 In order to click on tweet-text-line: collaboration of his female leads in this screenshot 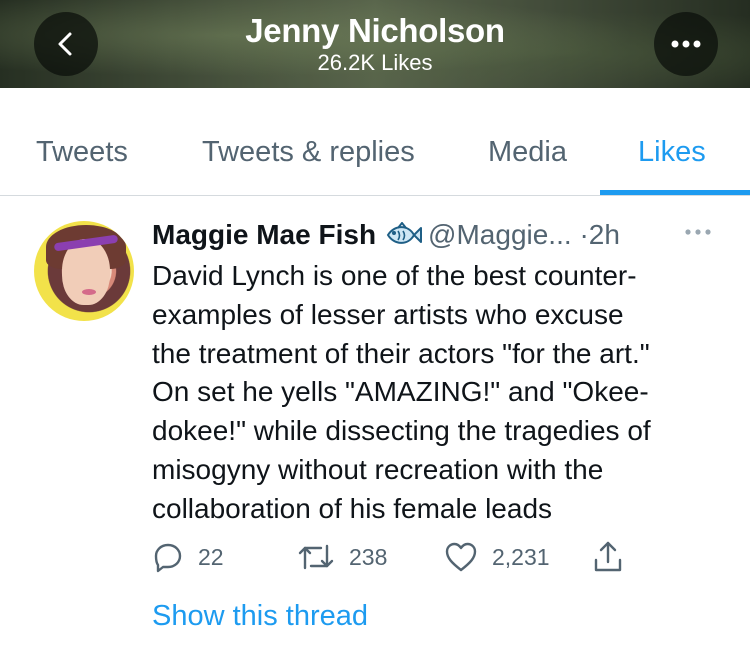, I will do `click(352, 508)`.